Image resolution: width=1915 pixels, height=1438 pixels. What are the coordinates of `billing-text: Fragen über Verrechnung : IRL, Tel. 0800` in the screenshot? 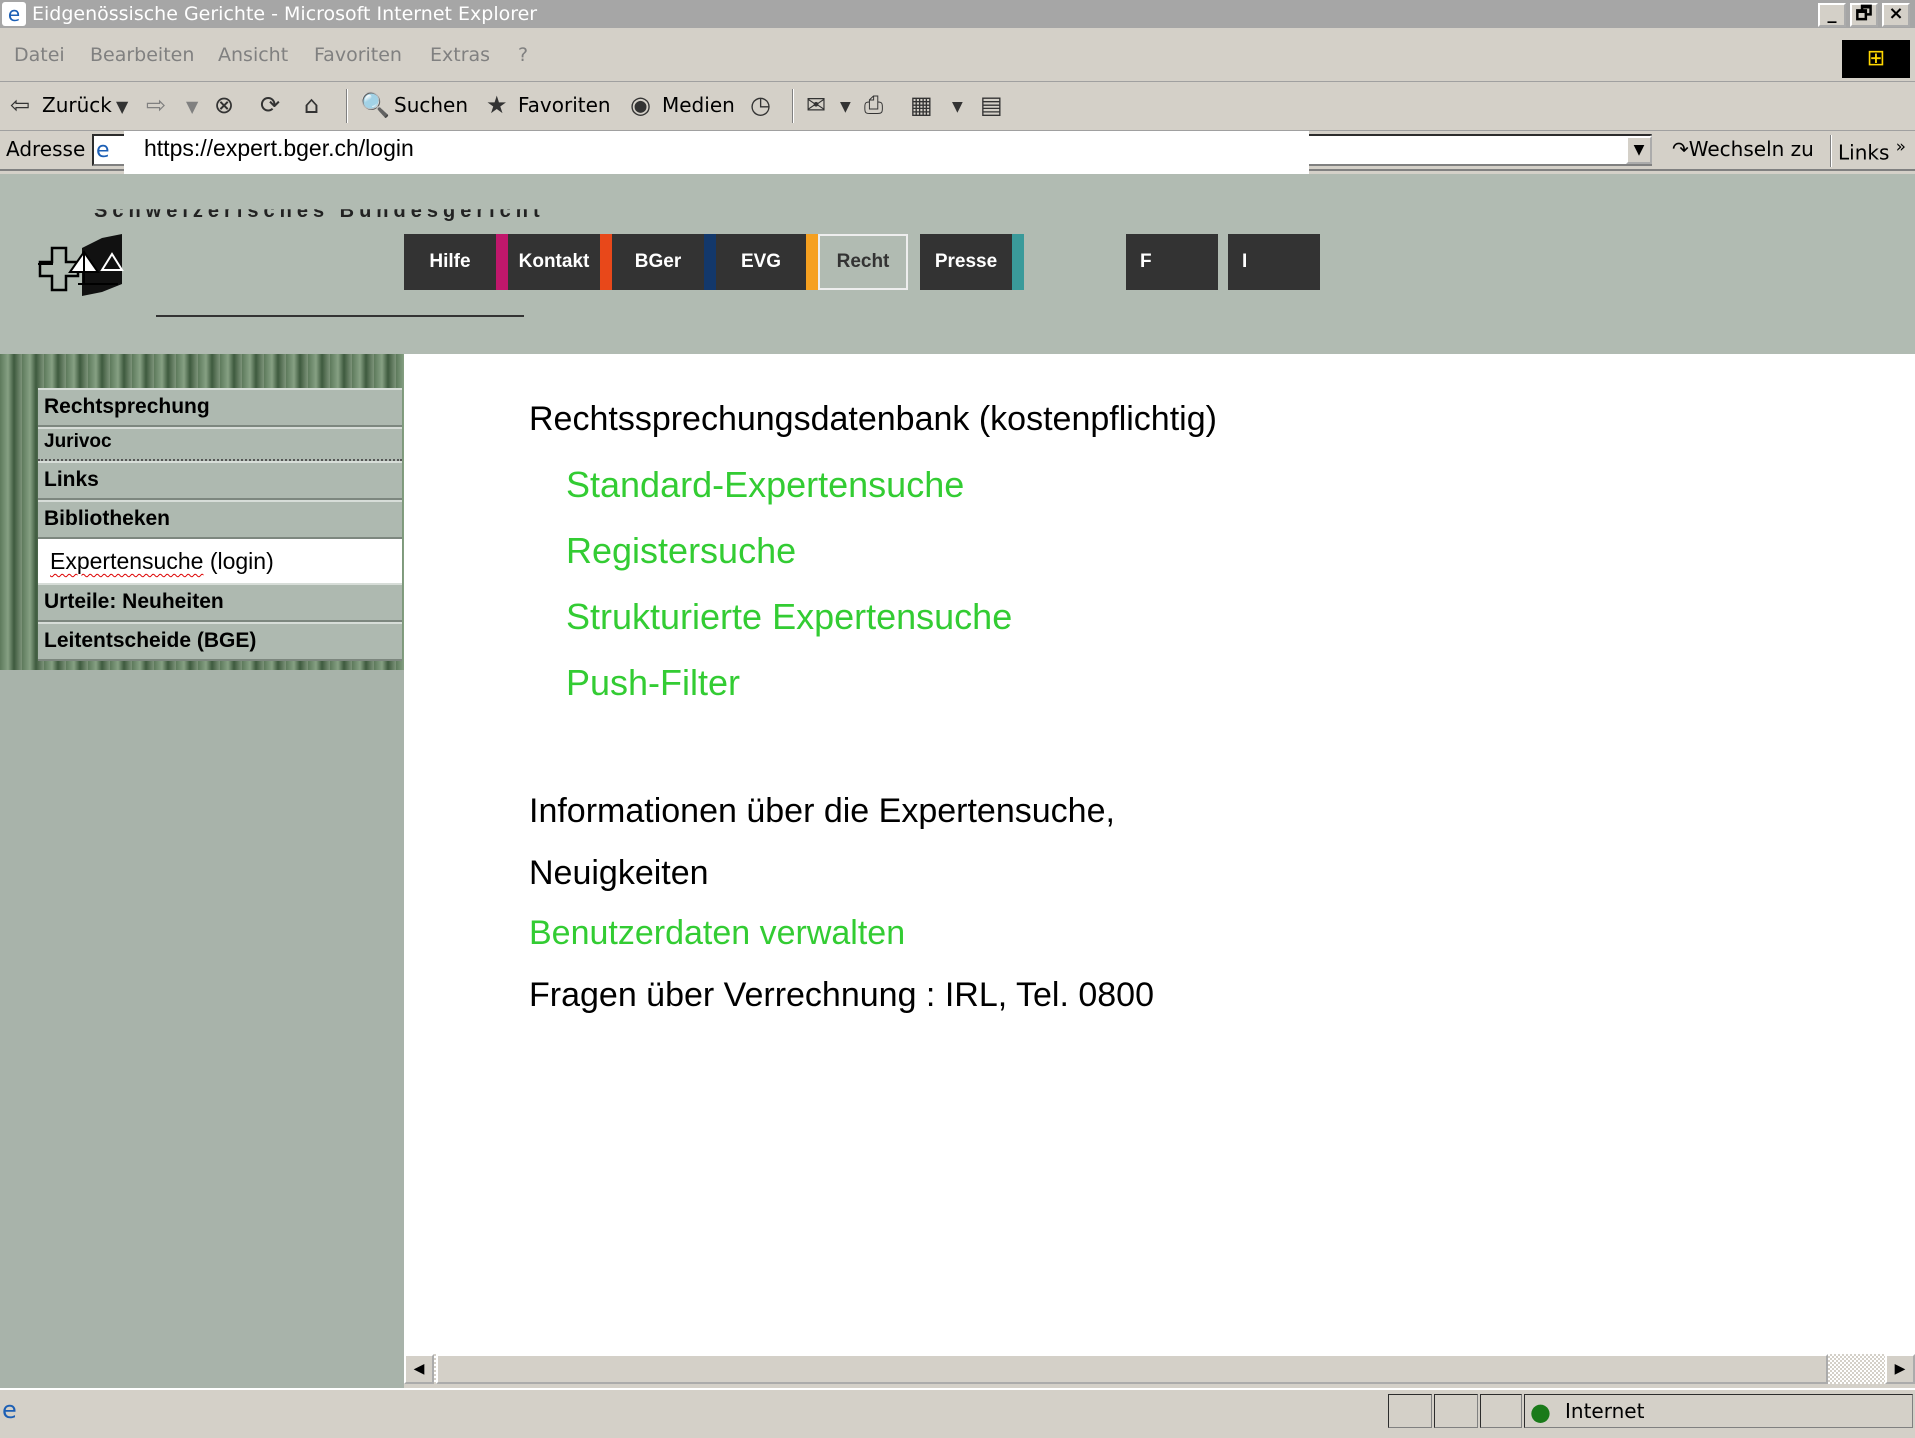 It's located at (841, 995).